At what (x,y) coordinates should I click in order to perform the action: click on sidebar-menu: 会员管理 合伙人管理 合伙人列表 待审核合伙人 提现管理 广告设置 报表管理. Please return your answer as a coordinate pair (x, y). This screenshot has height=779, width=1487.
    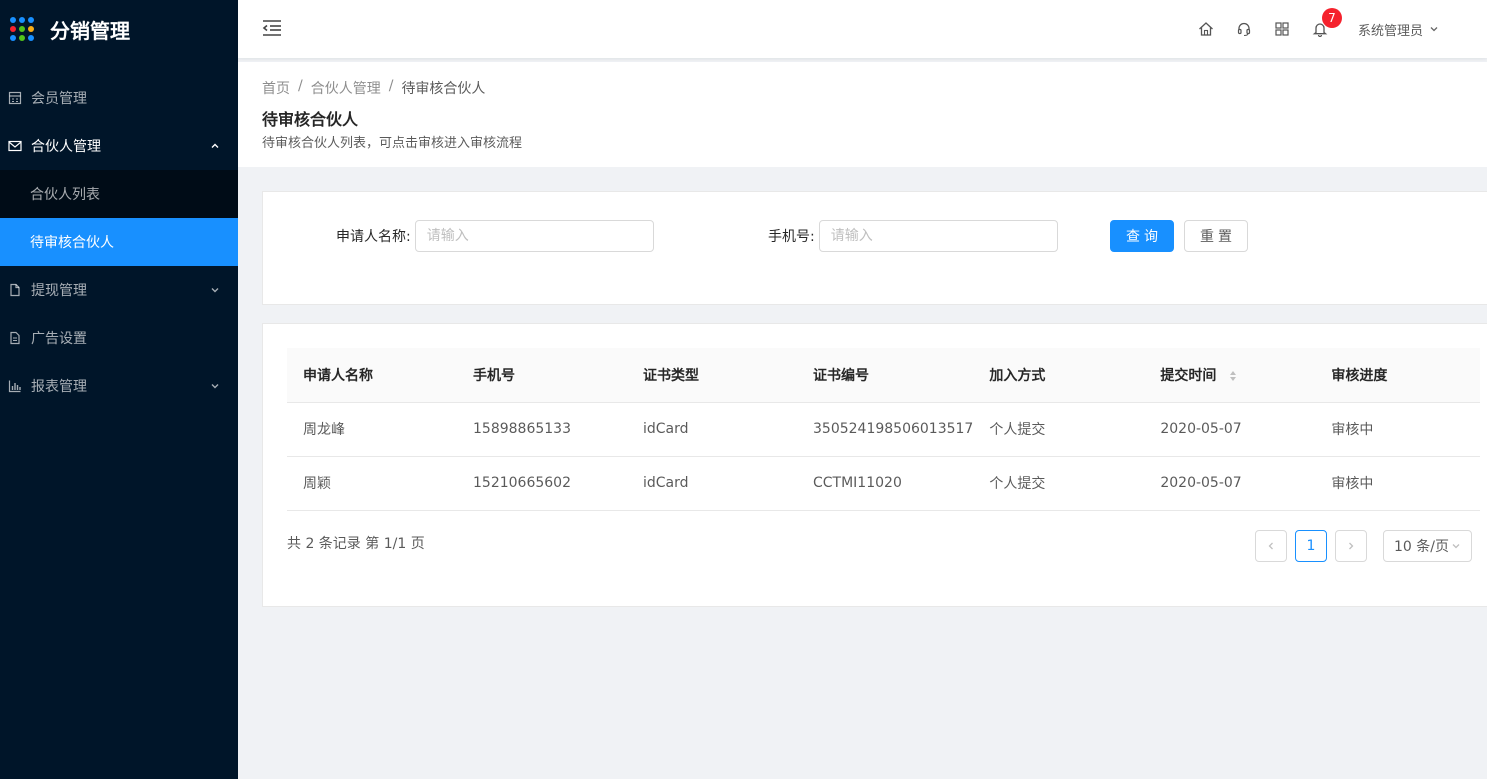
    Looking at the image, I should click on (119, 242).